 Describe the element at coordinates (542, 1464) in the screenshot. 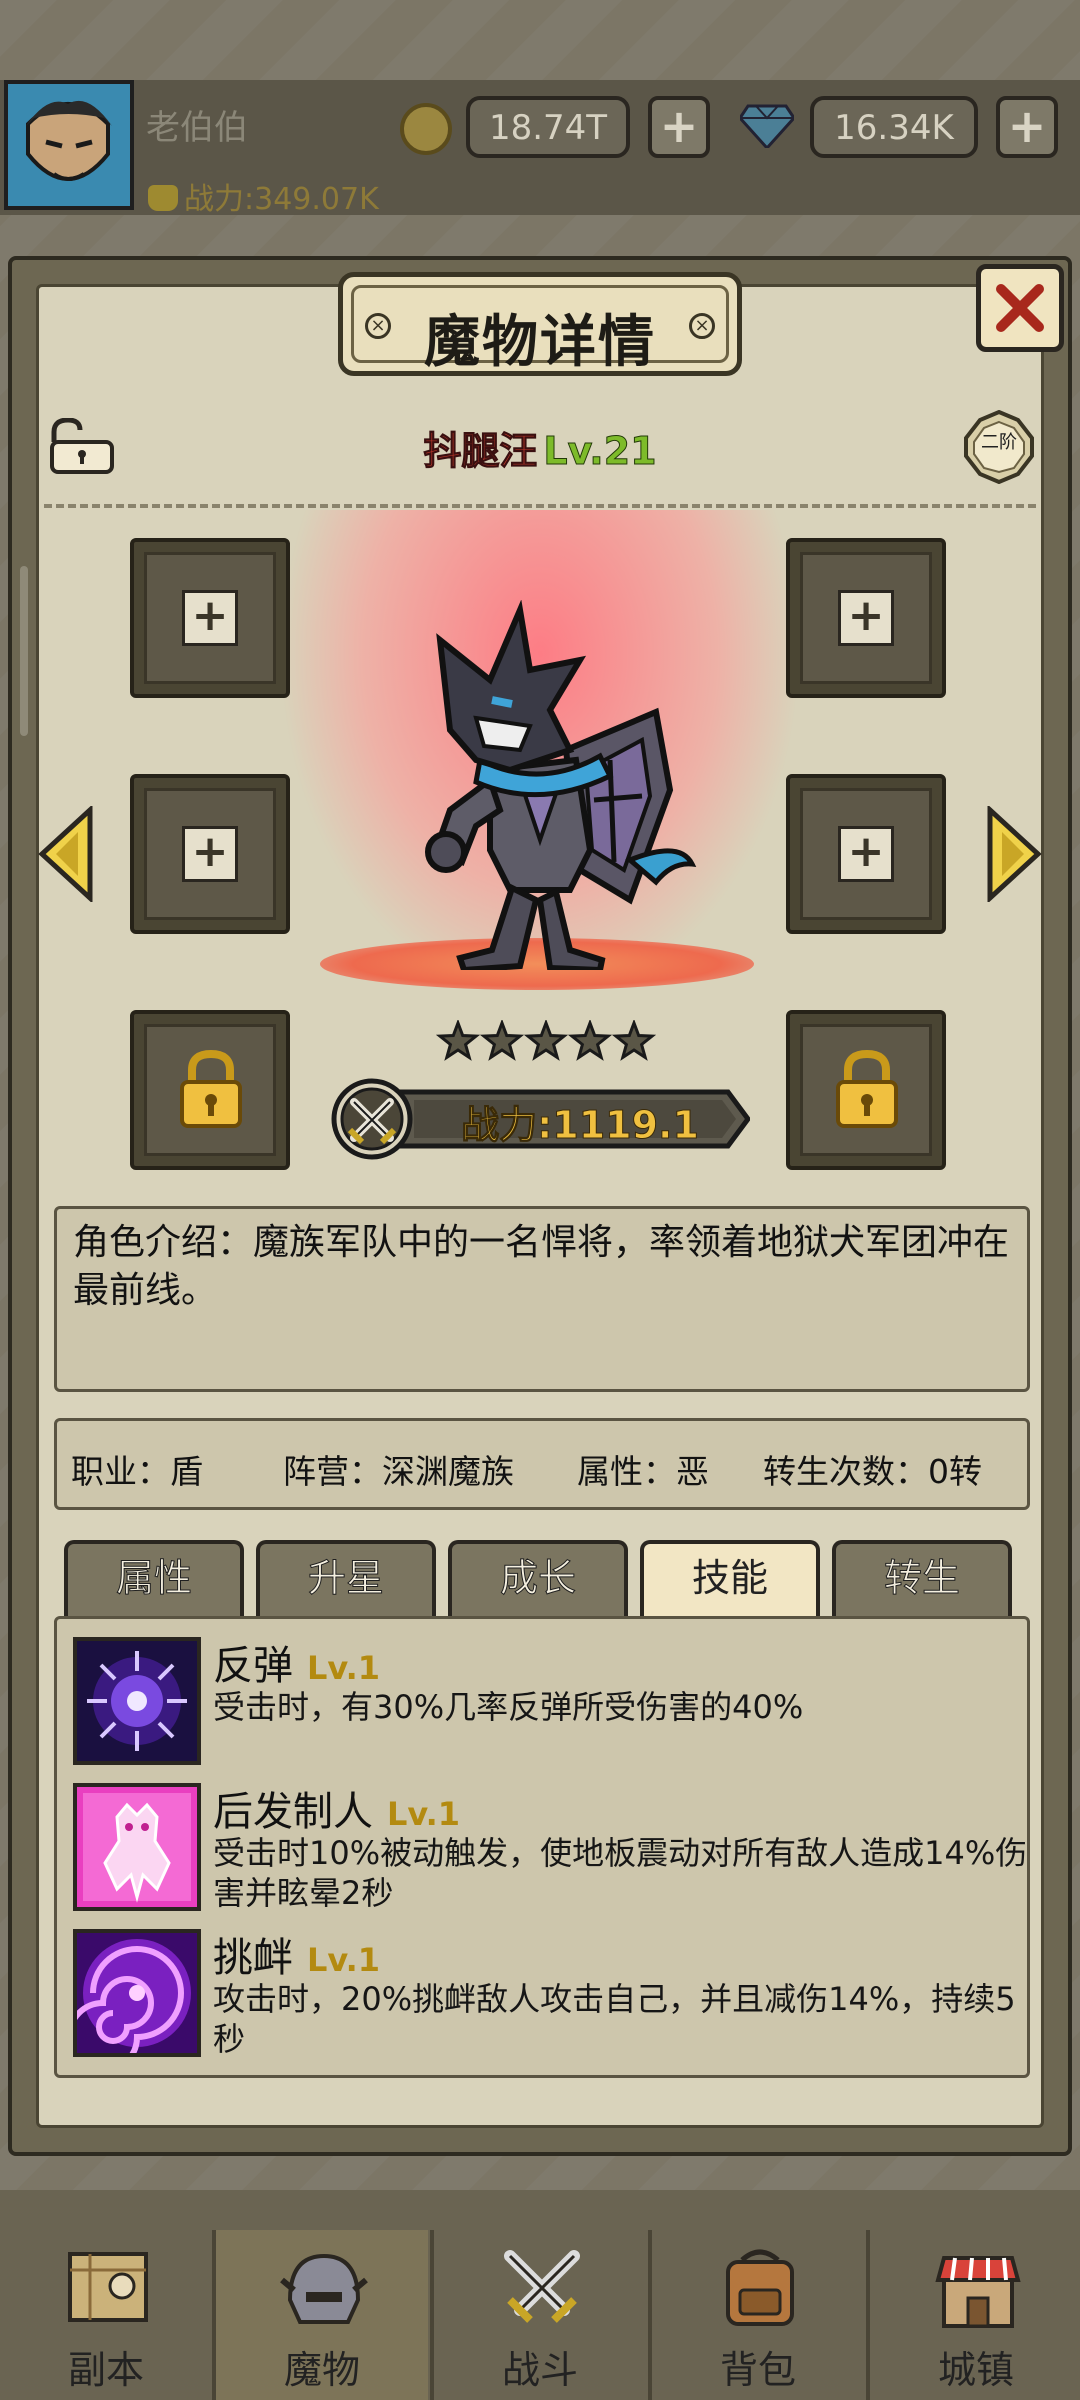

I see `monster-info-row: 职业：盾 阵营：深渊魔族 属性：恶 转生次数：0转` at that location.